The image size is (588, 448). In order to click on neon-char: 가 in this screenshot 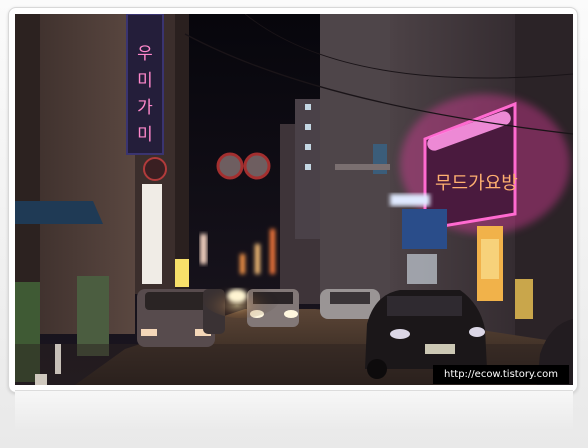, I will do `click(145, 108)`.